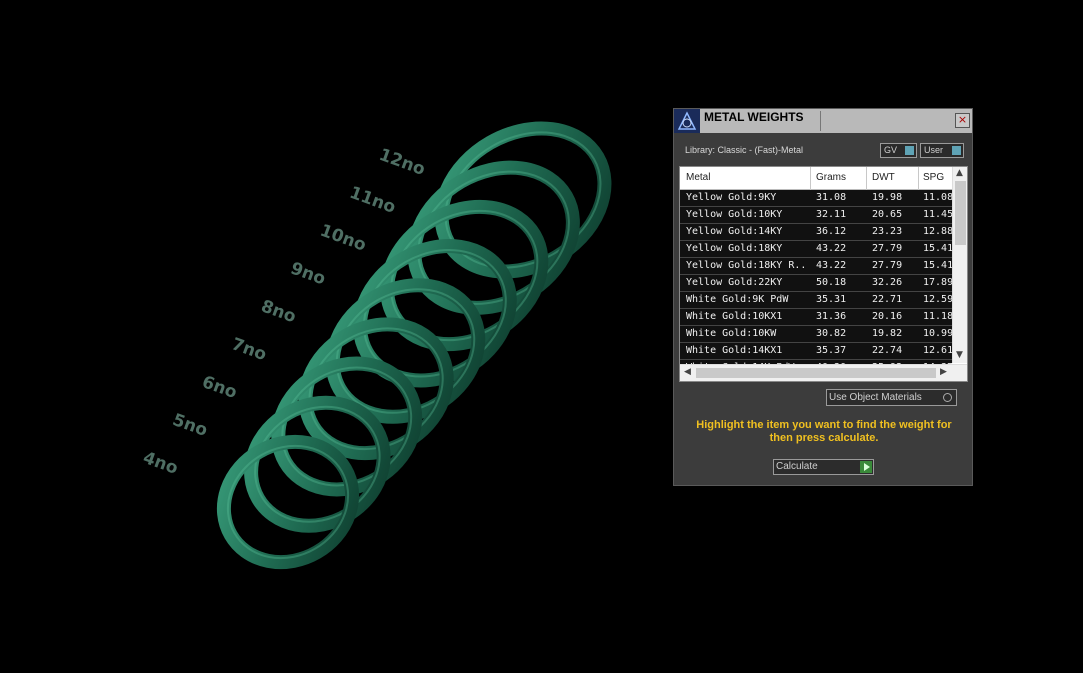 The width and height of the screenshot is (1083, 673). I want to click on cell-spg: 17.89, so click(937, 282).